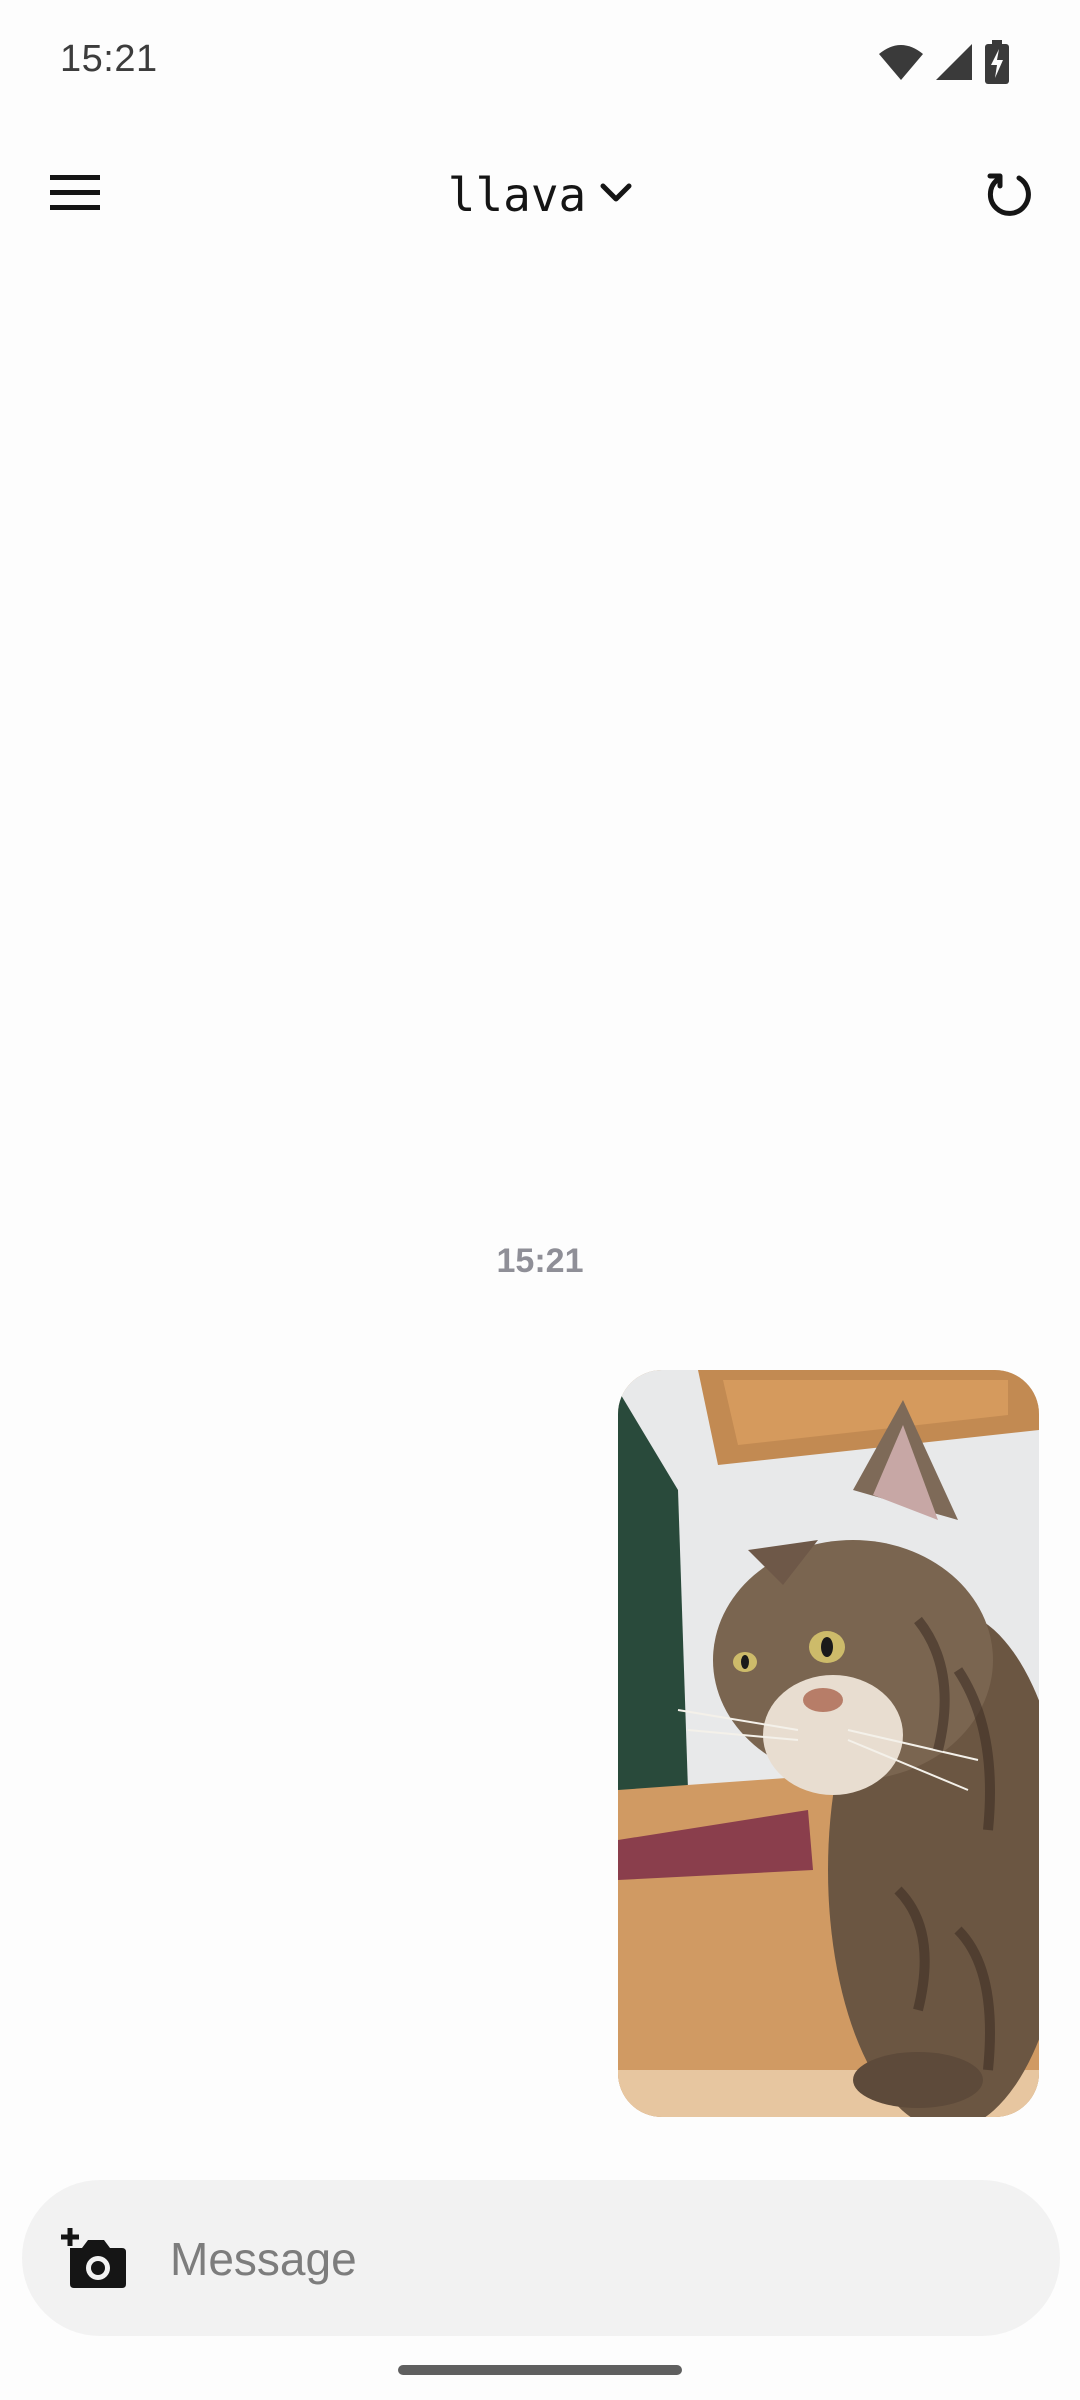 This screenshot has width=1080, height=2400. I want to click on message-timestamp: 15:21, so click(540, 1261).